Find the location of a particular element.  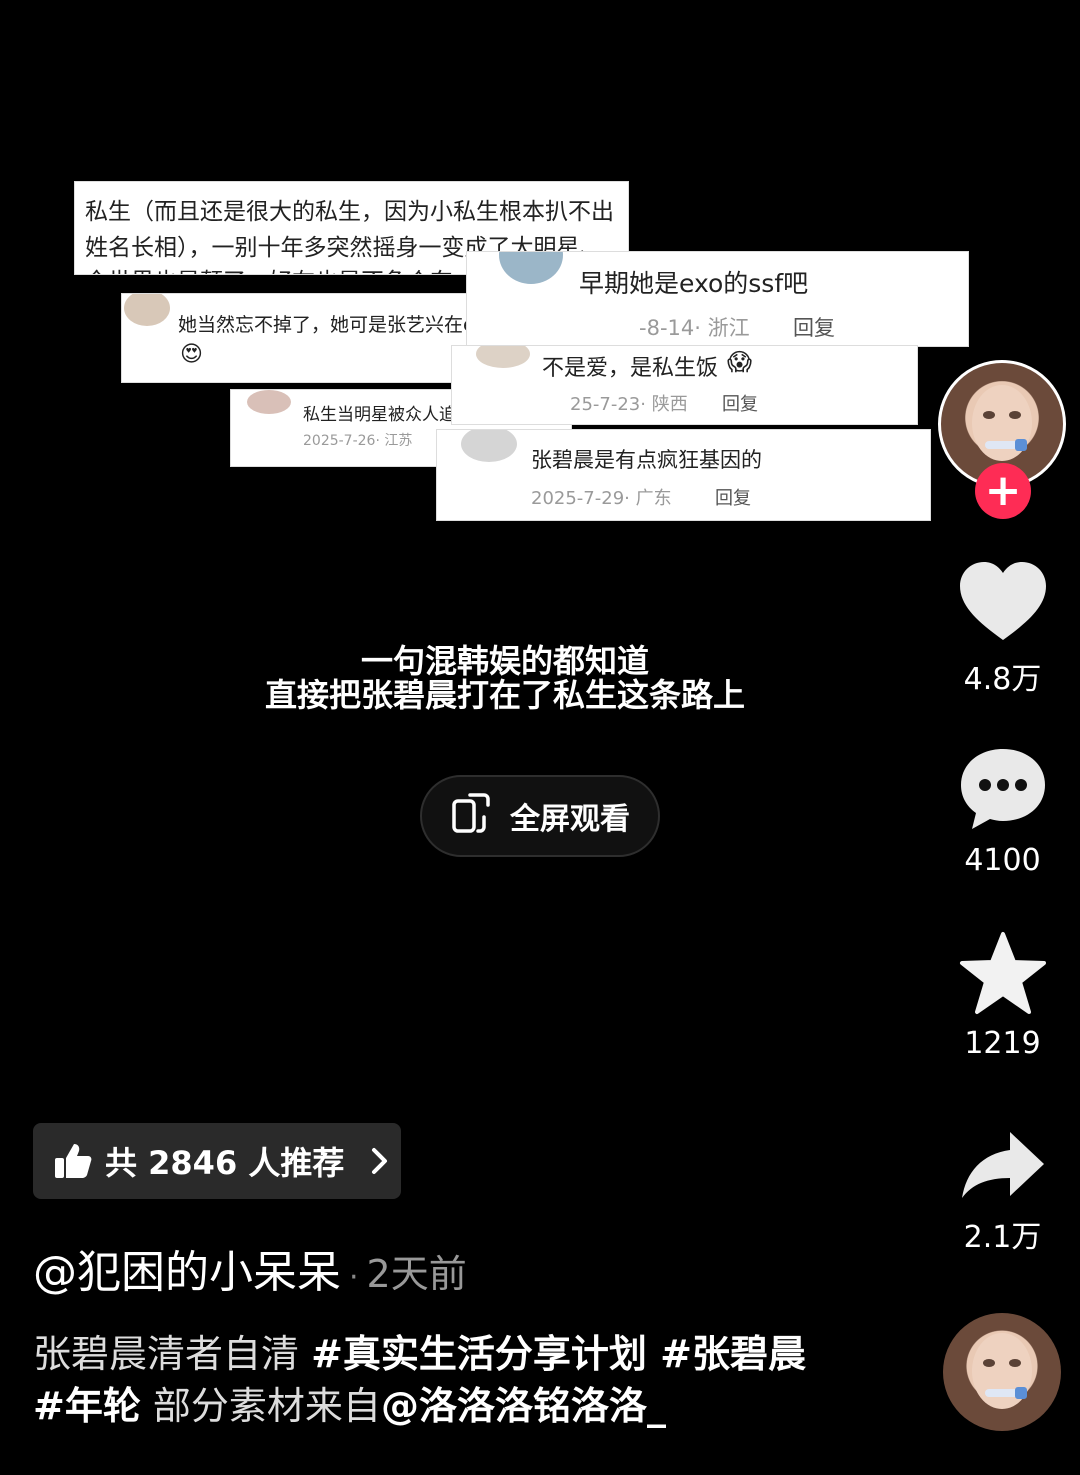

comment-meta: 25-7-23· 陕西 is located at coordinates (629, 404).